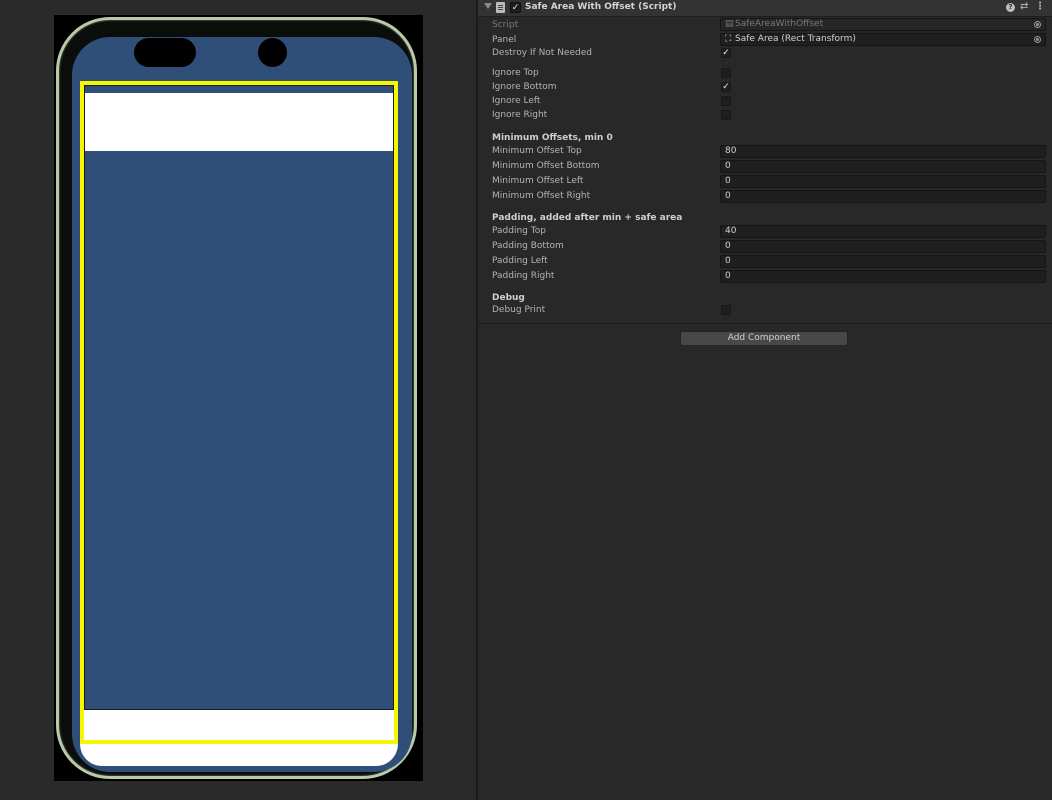  What do you see at coordinates (546, 166) in the screenshot?
I see `minimum-offset-bottom-label: Minimum Offset Bottom` at bounding box center [546, 166].